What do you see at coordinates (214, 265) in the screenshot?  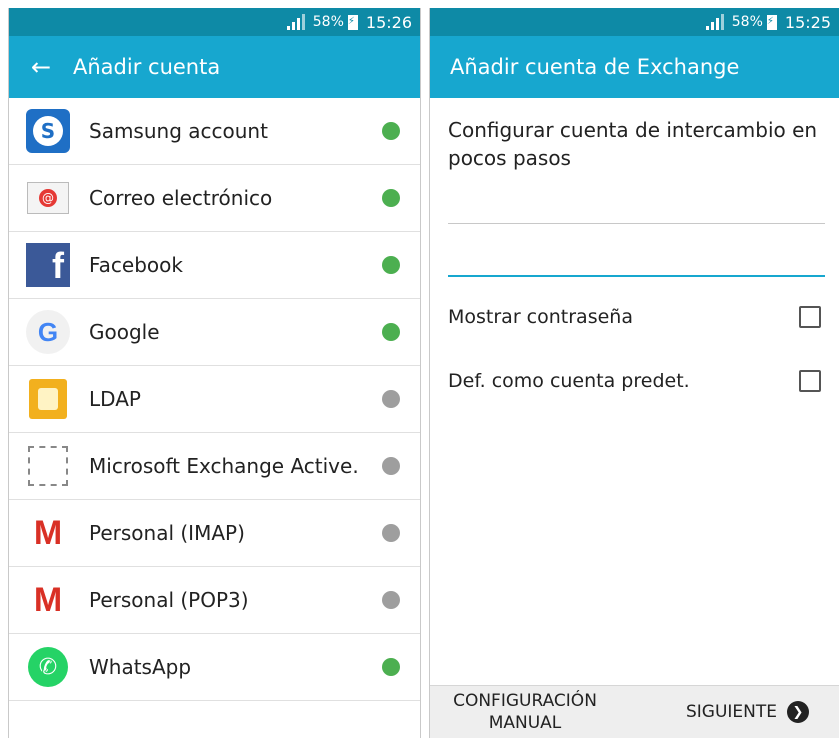 I see `account-row: f Facebook` at bounding box center [214, 265].